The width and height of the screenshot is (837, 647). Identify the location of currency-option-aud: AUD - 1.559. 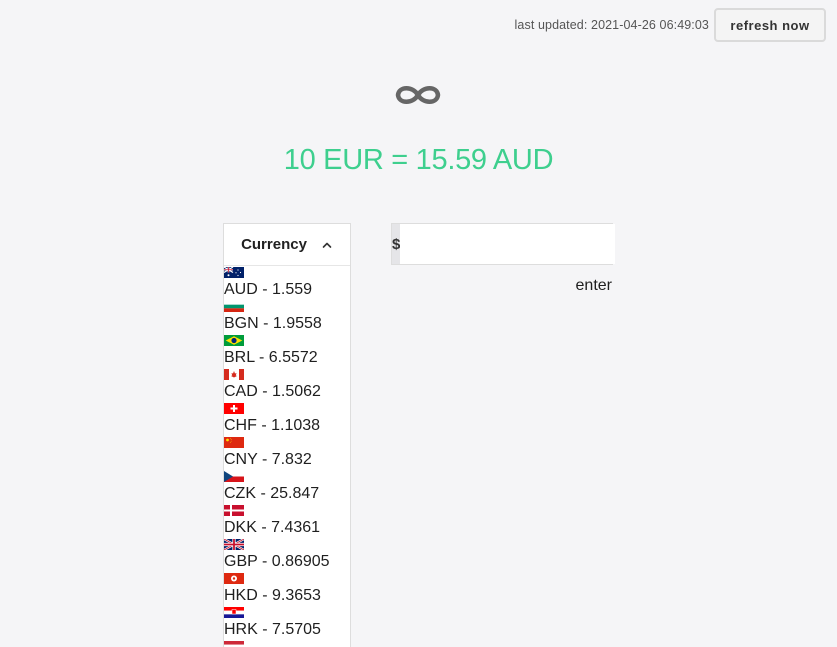
(287, 284).